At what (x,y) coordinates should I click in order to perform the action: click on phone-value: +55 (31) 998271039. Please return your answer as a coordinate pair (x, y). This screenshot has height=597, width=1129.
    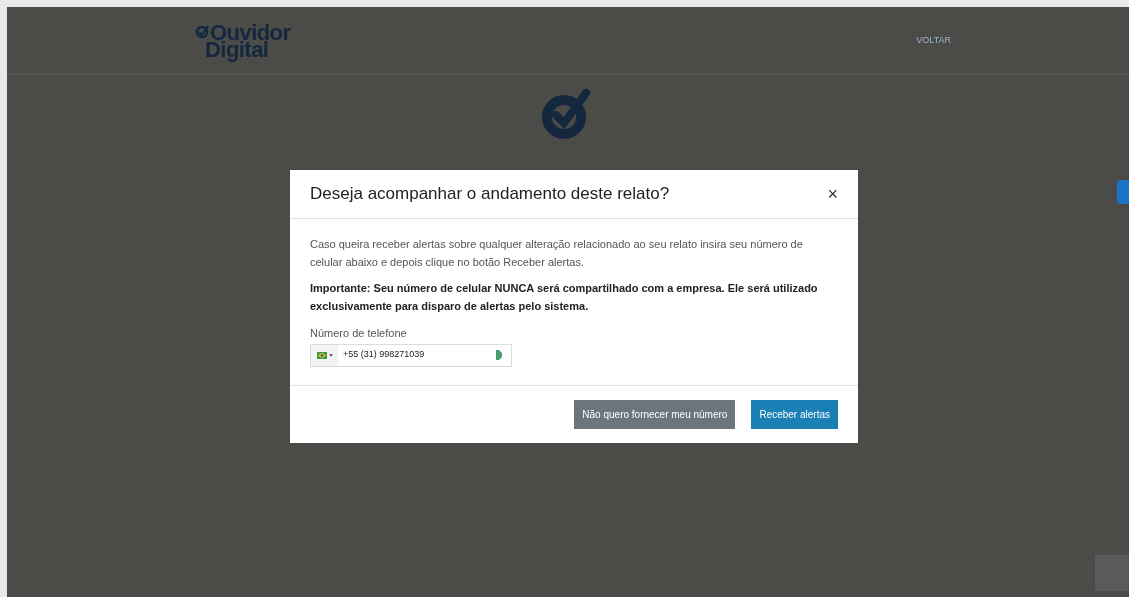
    Looking at the image, I should click on (384, 355).